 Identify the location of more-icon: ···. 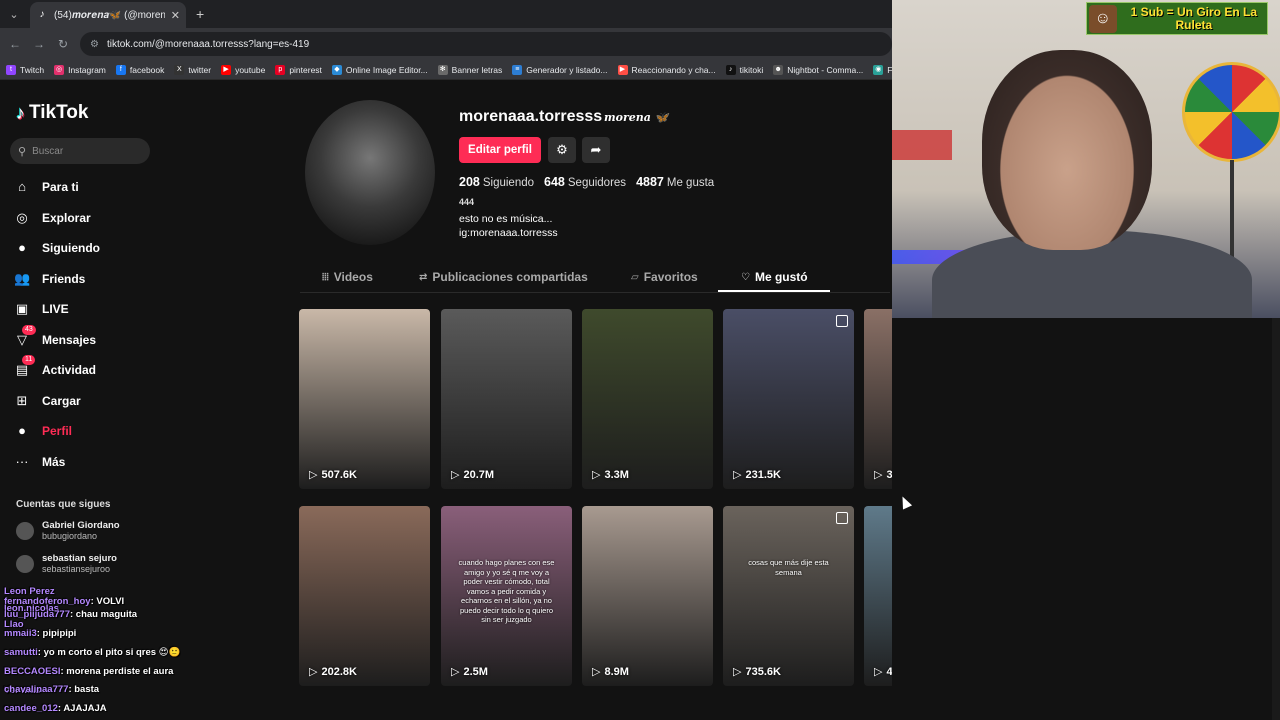
(22, 461).